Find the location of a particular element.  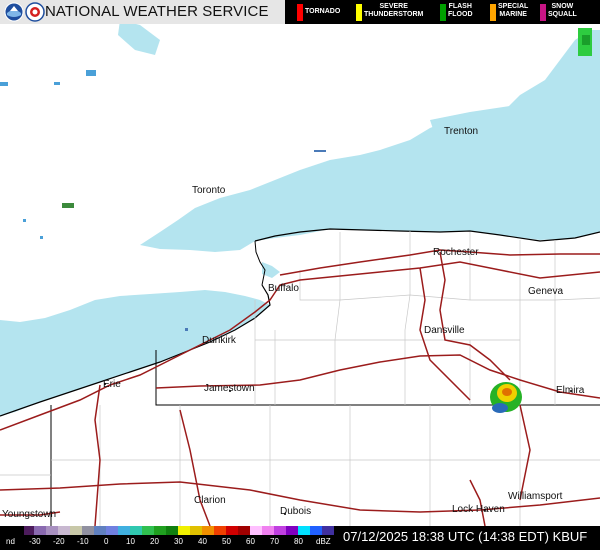

tornado-label: TORNADO is located at coordinates (323, 11).